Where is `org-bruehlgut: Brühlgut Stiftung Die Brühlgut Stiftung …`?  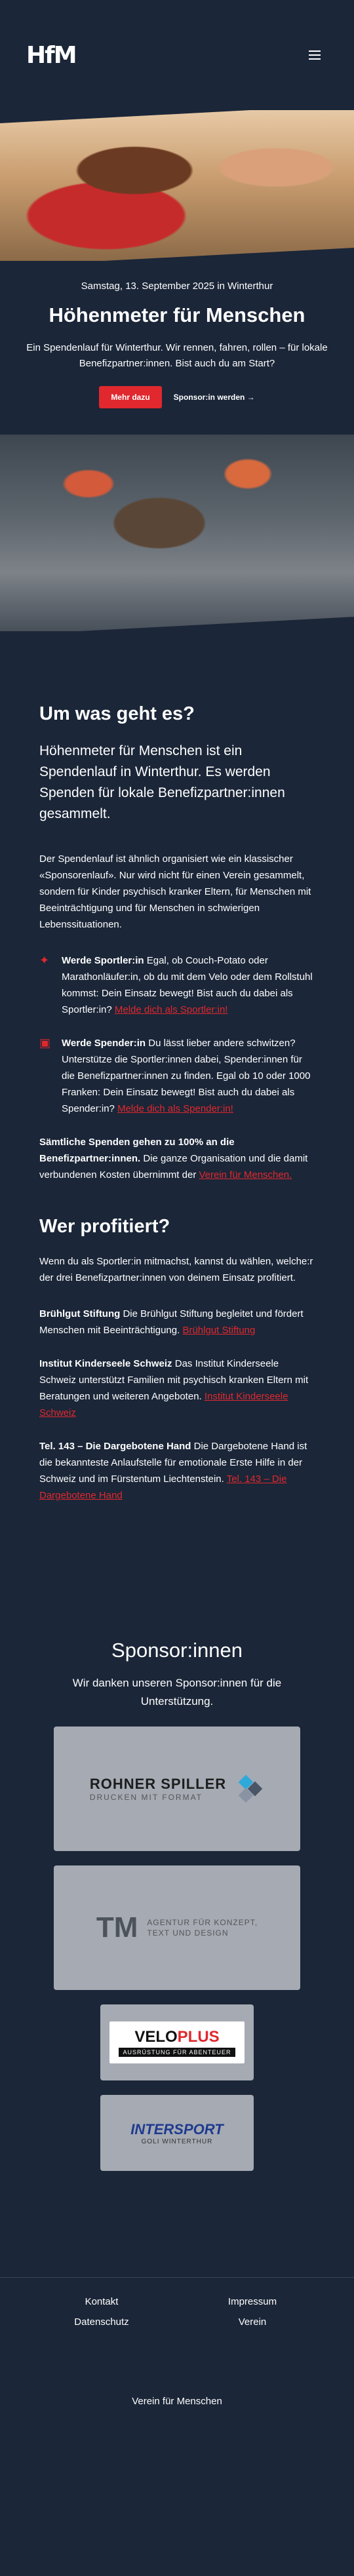 org-bruehlgut: Brühlgut Stiftung Die Brühlgut Stiftung … is located at coordinates (177, 1322).